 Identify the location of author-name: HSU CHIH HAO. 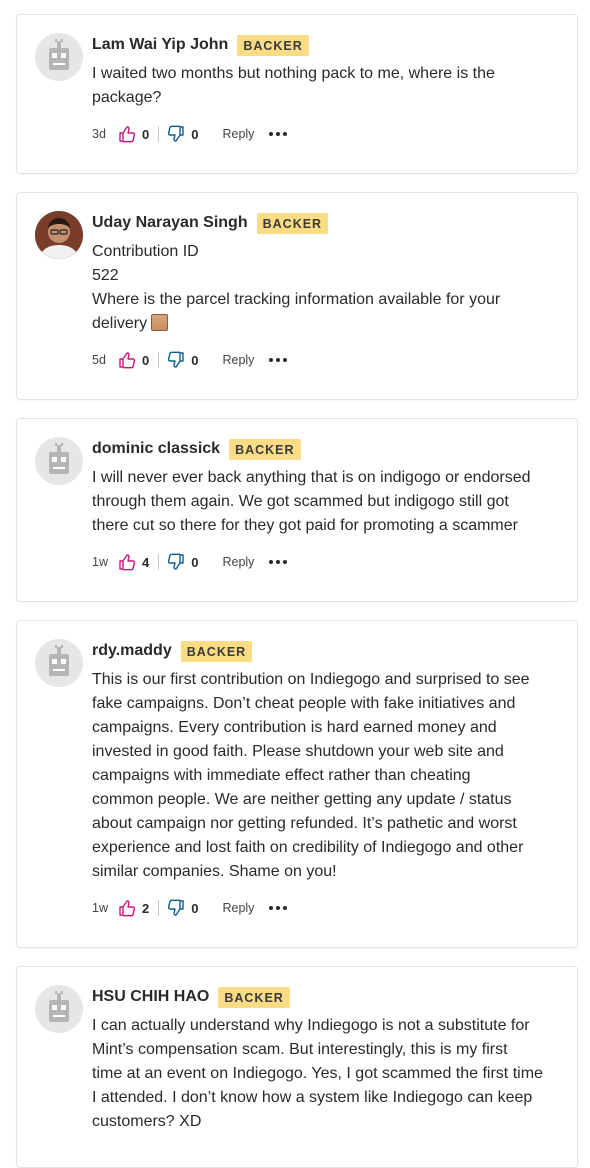
(150, 997).